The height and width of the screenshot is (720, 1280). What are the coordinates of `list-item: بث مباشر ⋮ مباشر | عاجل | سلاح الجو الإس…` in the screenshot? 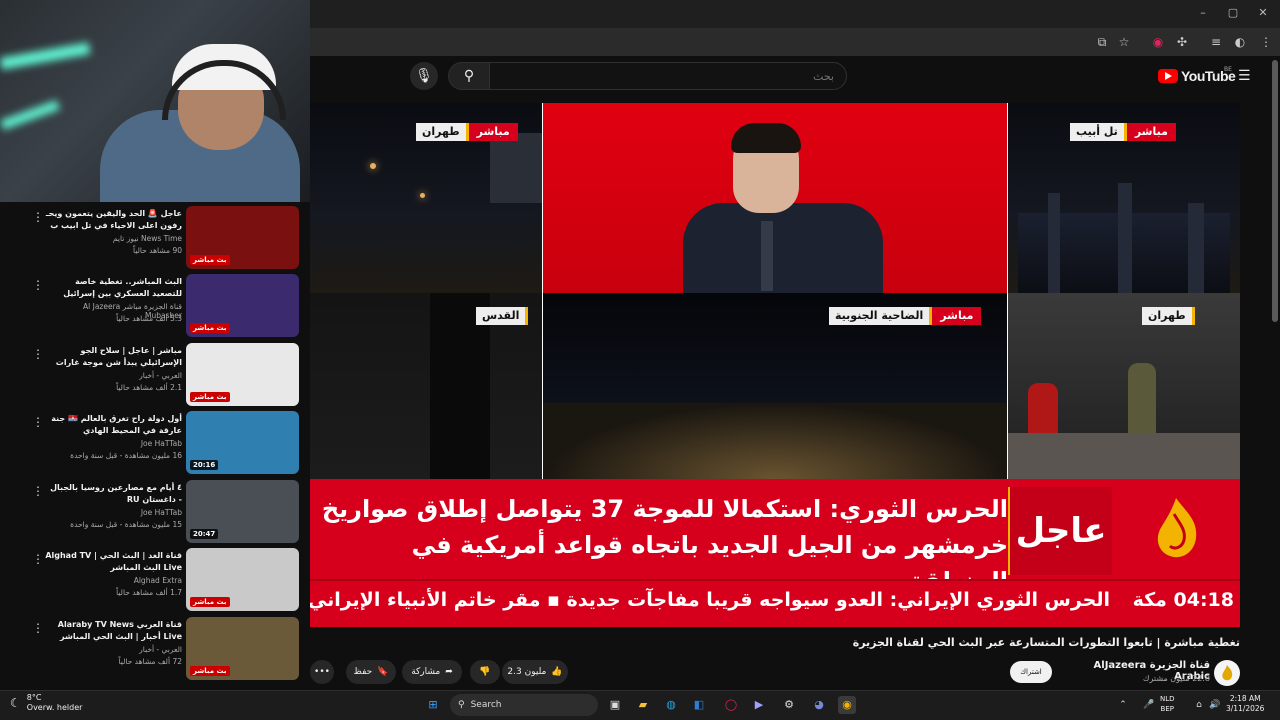 It's located at (155, 374).